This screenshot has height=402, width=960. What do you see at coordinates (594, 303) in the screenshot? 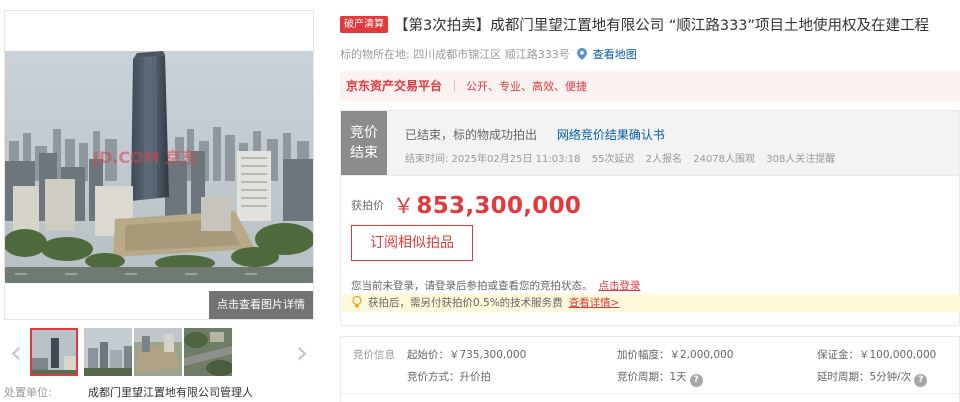
I see `service-fee-detail-link: 查看详情>` at bounding box center [594, 303].